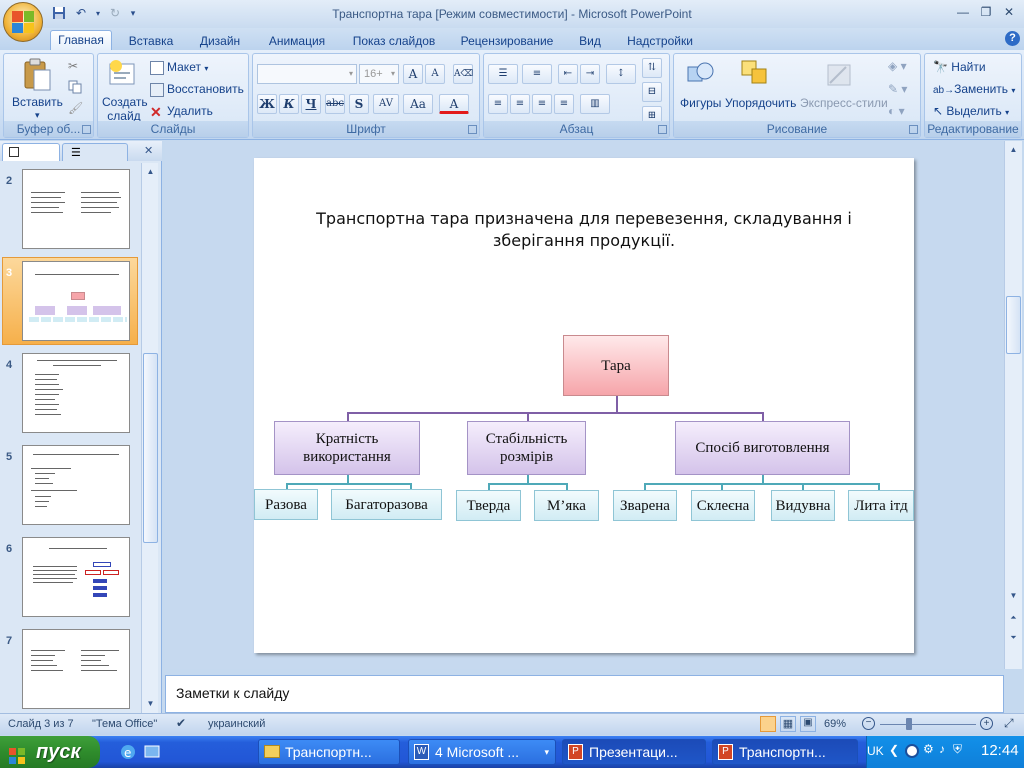 Image resolution: width=1024 pixels, height=768 pixels. Describe the element at coordinates (220, 41) in the screenshot. I see `tab-design: Дизайн` at that location.